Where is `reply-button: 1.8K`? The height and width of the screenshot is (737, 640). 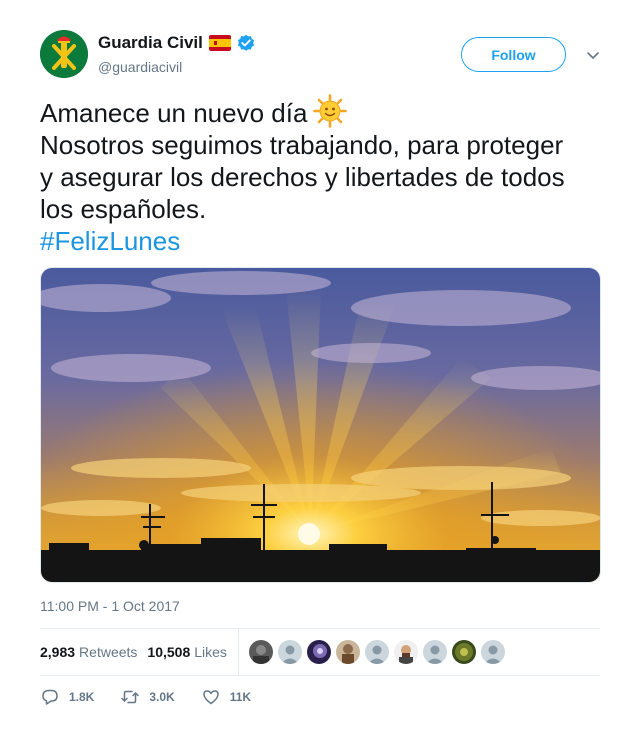
reply-button: 1.8K is located at coordinates (67, 697).